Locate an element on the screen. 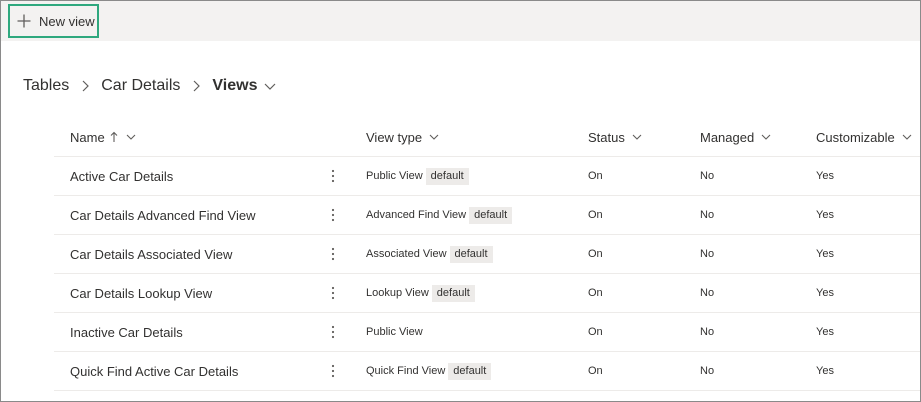 The image size is (921, 402). column-header-customizable: Customizable is located at coordinates (864, 137).